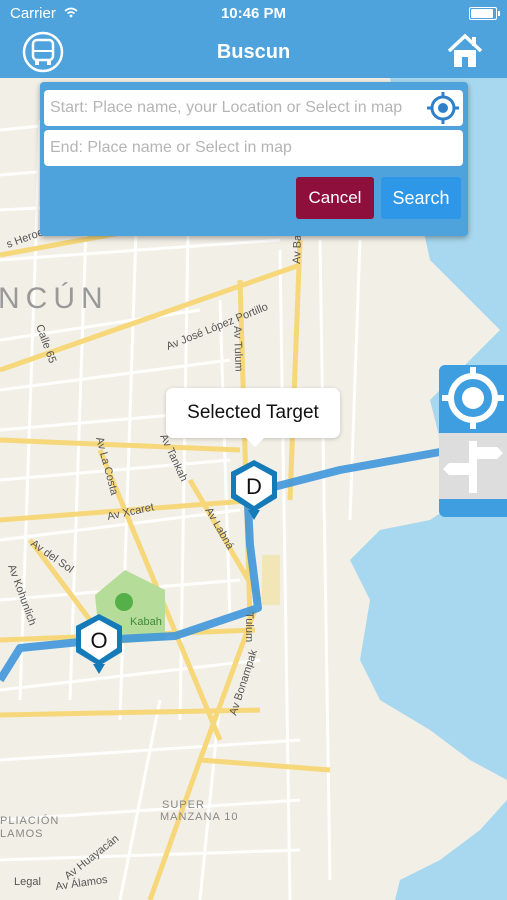 Image resolution: width=507 pixels, height=900 pixels. I want to click on street-label: Av Ba, so click(297, 249).